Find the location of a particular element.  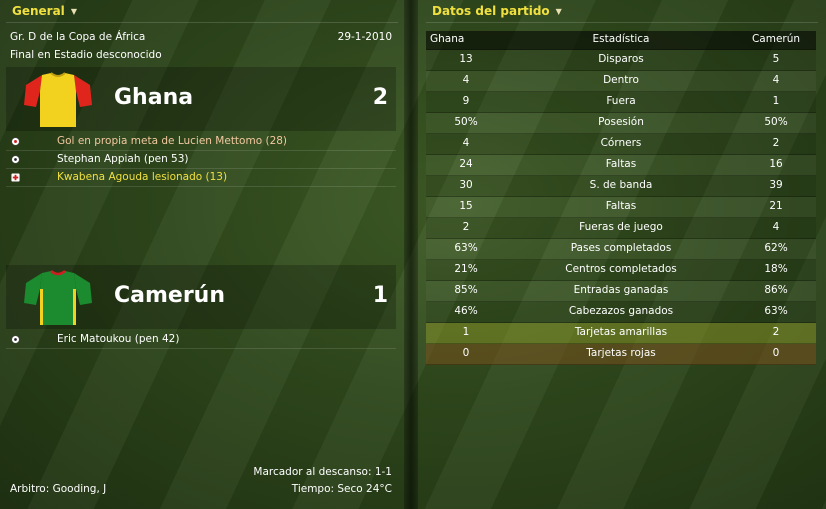

stats-away-cell: 62% is located at coordinates (776, 248).